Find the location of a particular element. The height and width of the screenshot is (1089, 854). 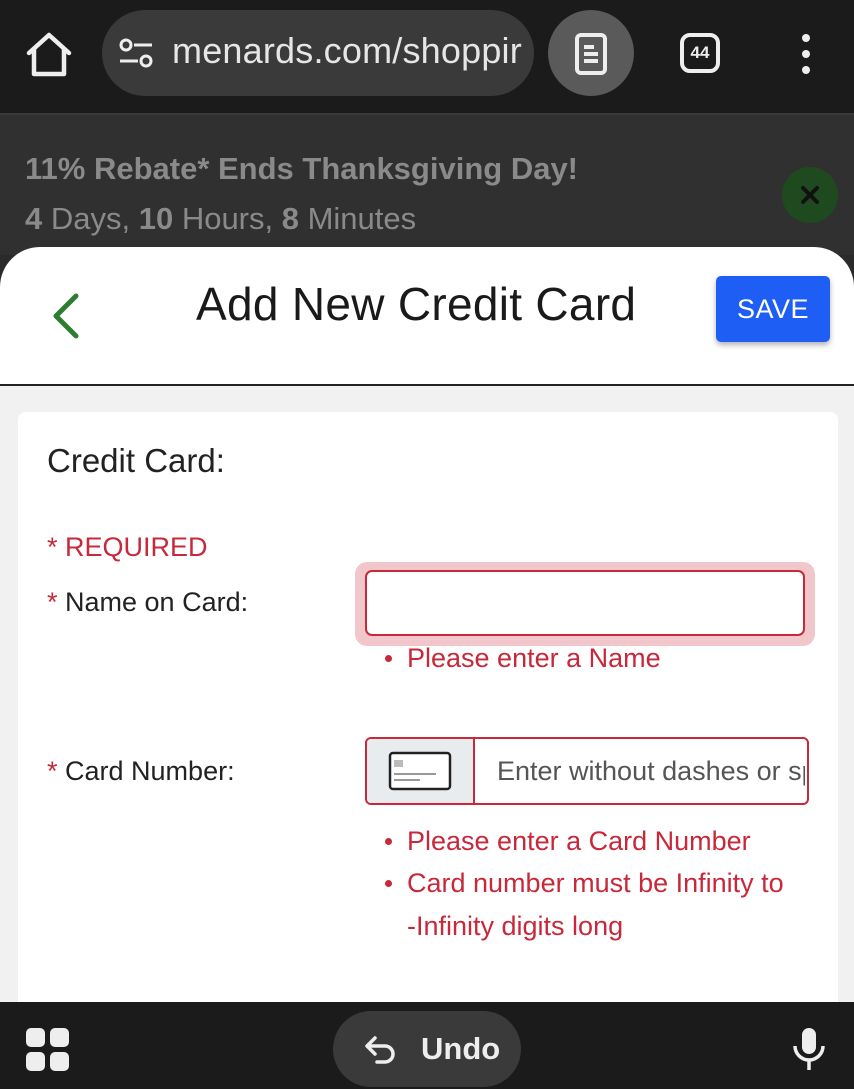

card-number-input-group is located at coordinates (587, 771).